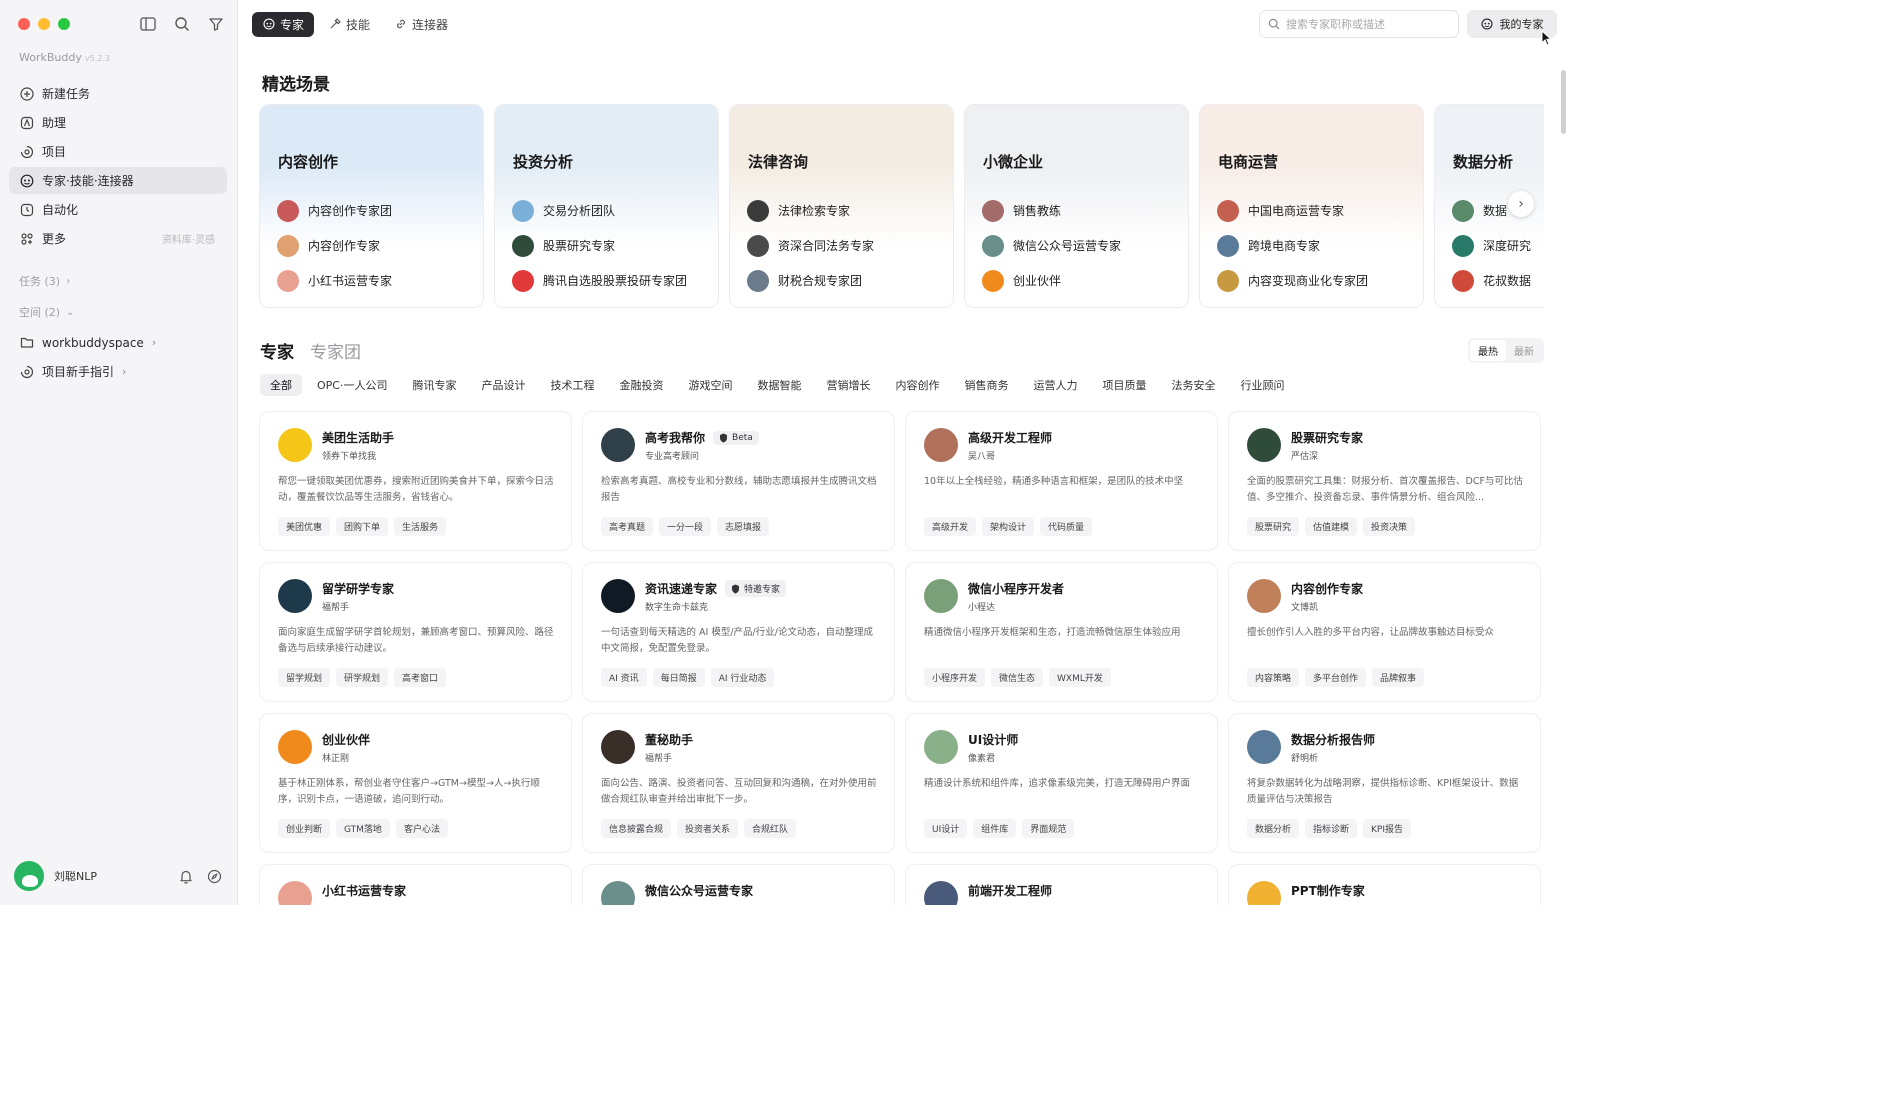  What do you see at coordinates (1507, 246) in the screenshot?
I see `scene-item-label: 深度研究` at bounding box center [1507, 246].